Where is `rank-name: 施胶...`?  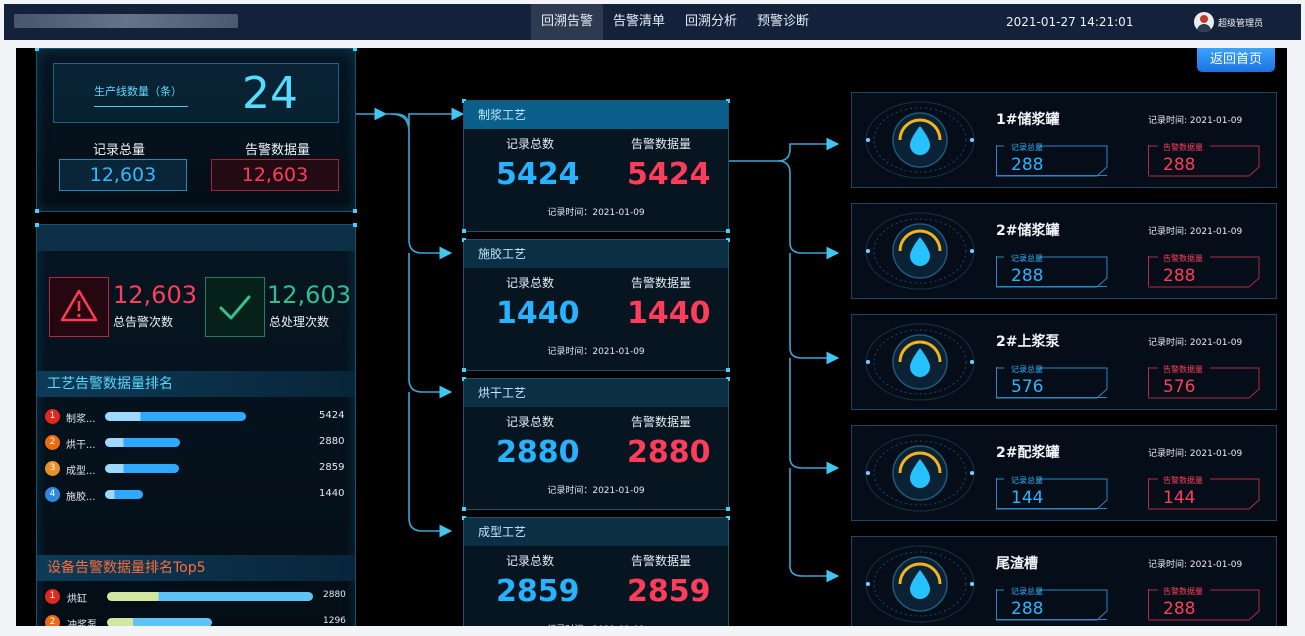 rank-name: 施胶... is located at coordinates (81, 497).